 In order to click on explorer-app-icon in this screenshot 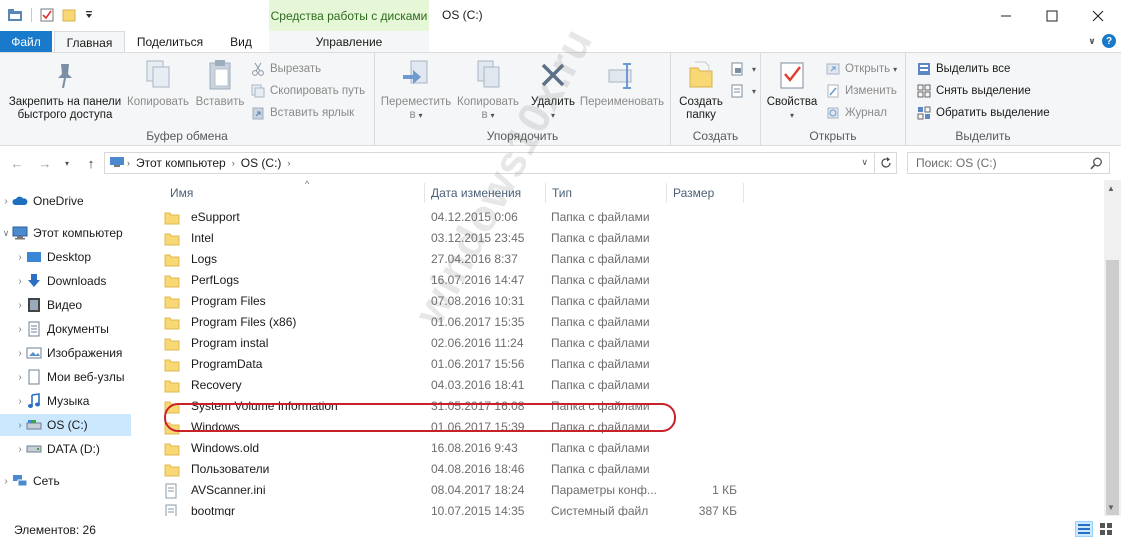, I will do `click(15, 15)`.